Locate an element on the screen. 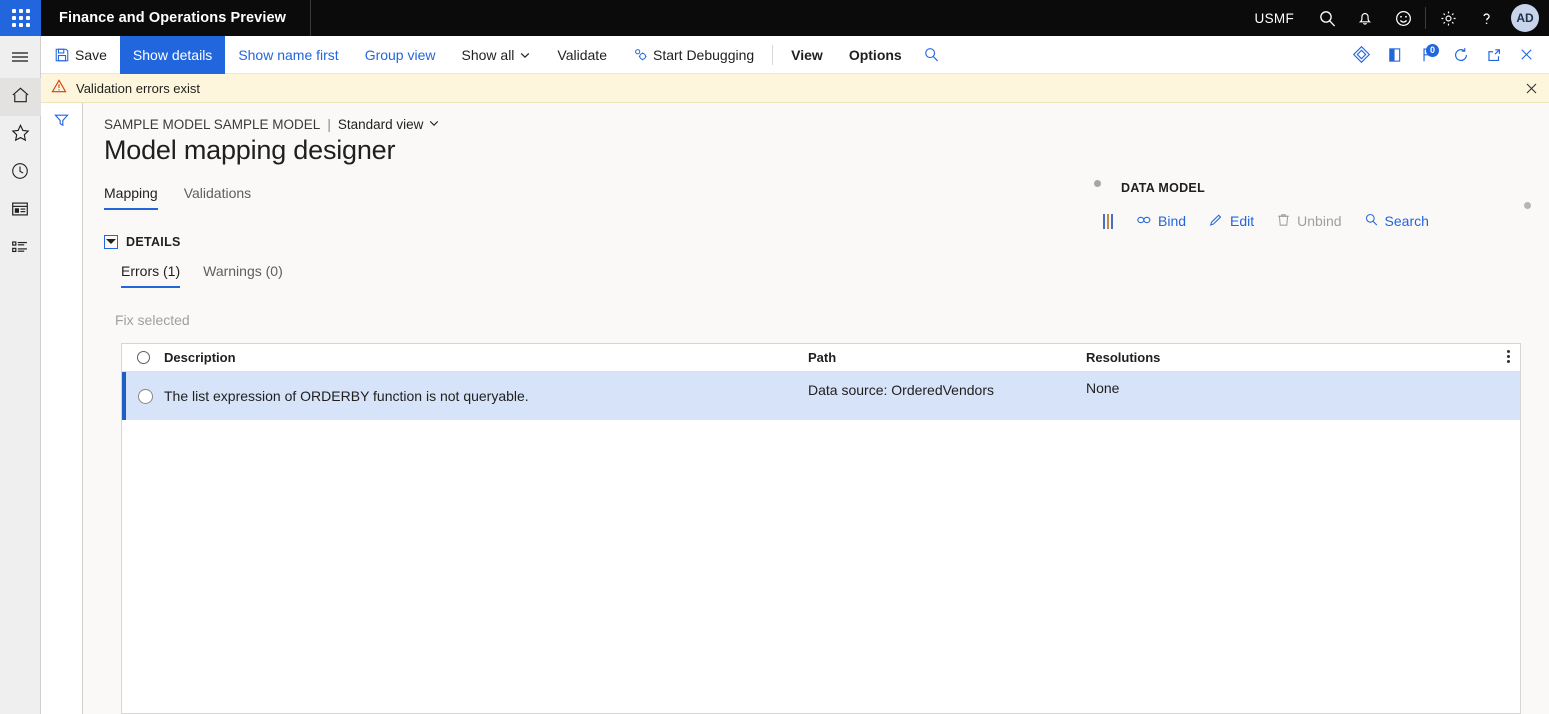 The height and width of the screenshot is (714, 1549). kebab-menu-icon is located at coordinates (1508, 356).